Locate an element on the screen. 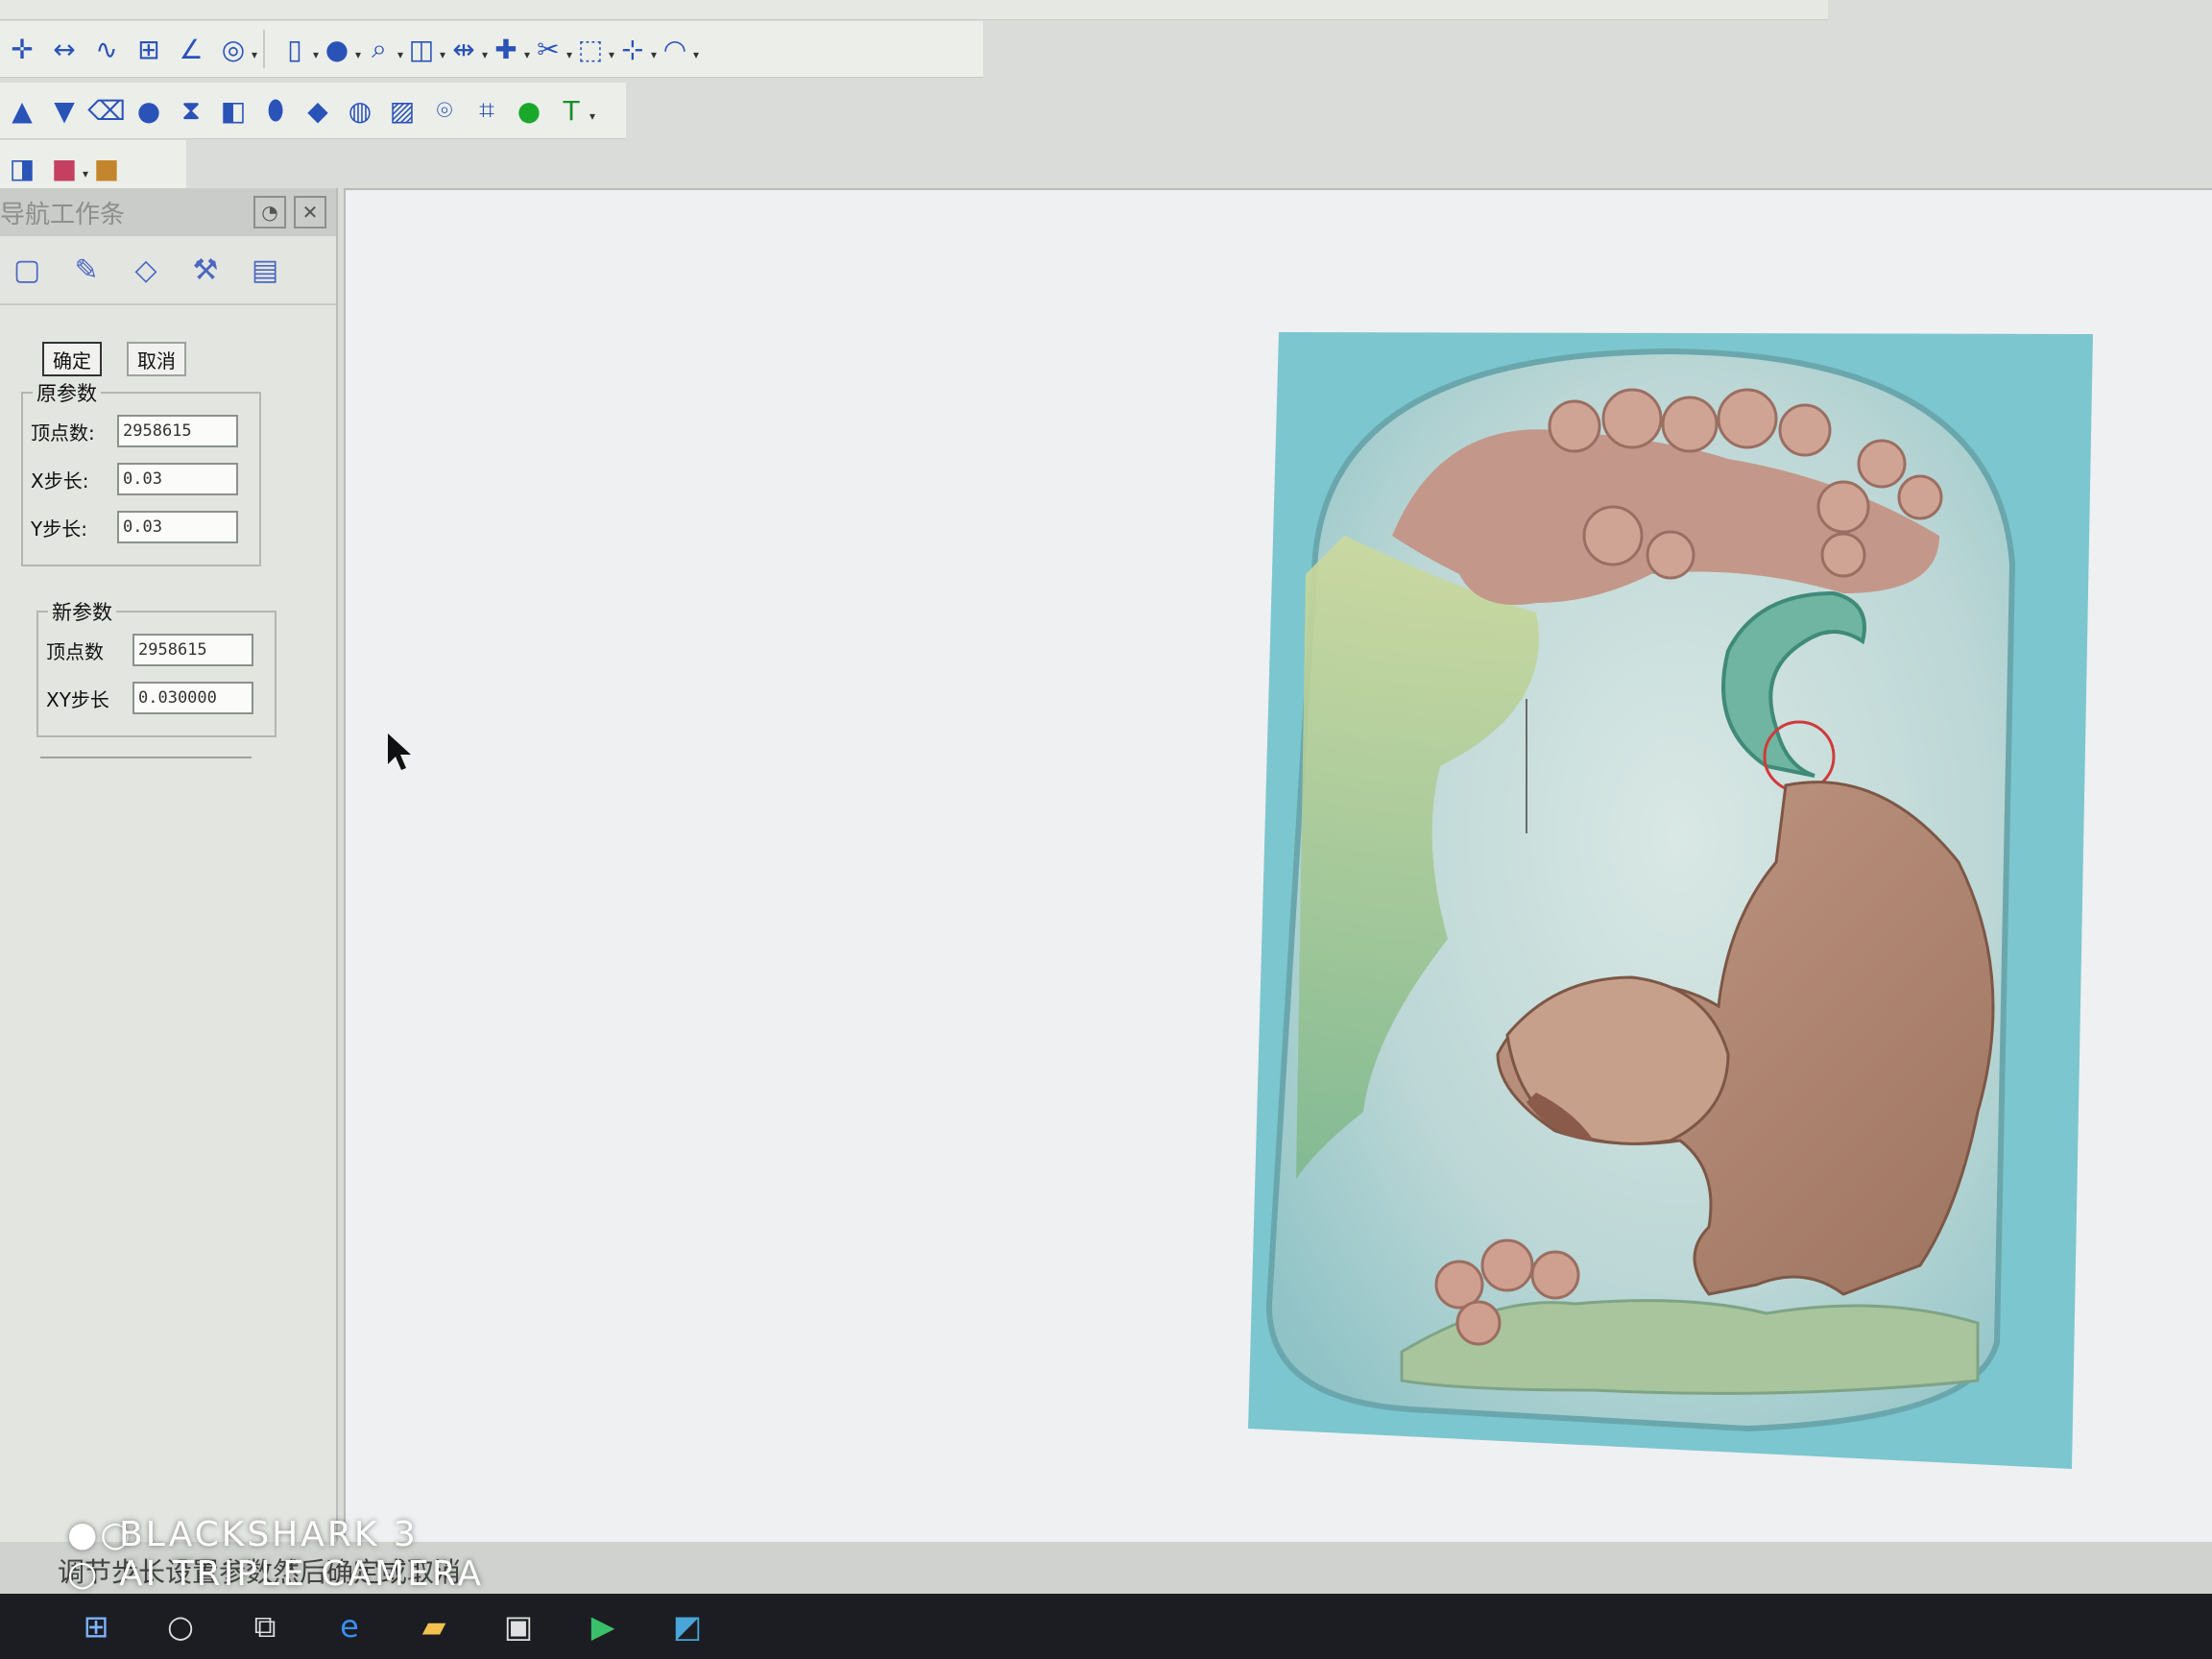  camera-lens-icon: ●○ is located at coordinates (100, 1534).